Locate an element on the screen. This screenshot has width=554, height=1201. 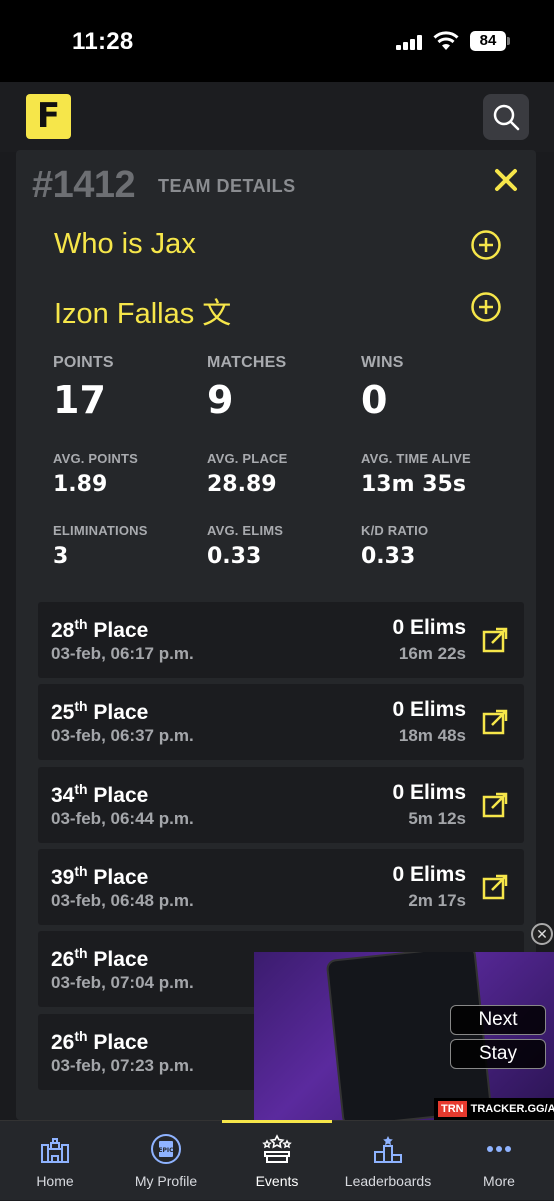
add-player-1-icon is located at coordinates (486, 245).